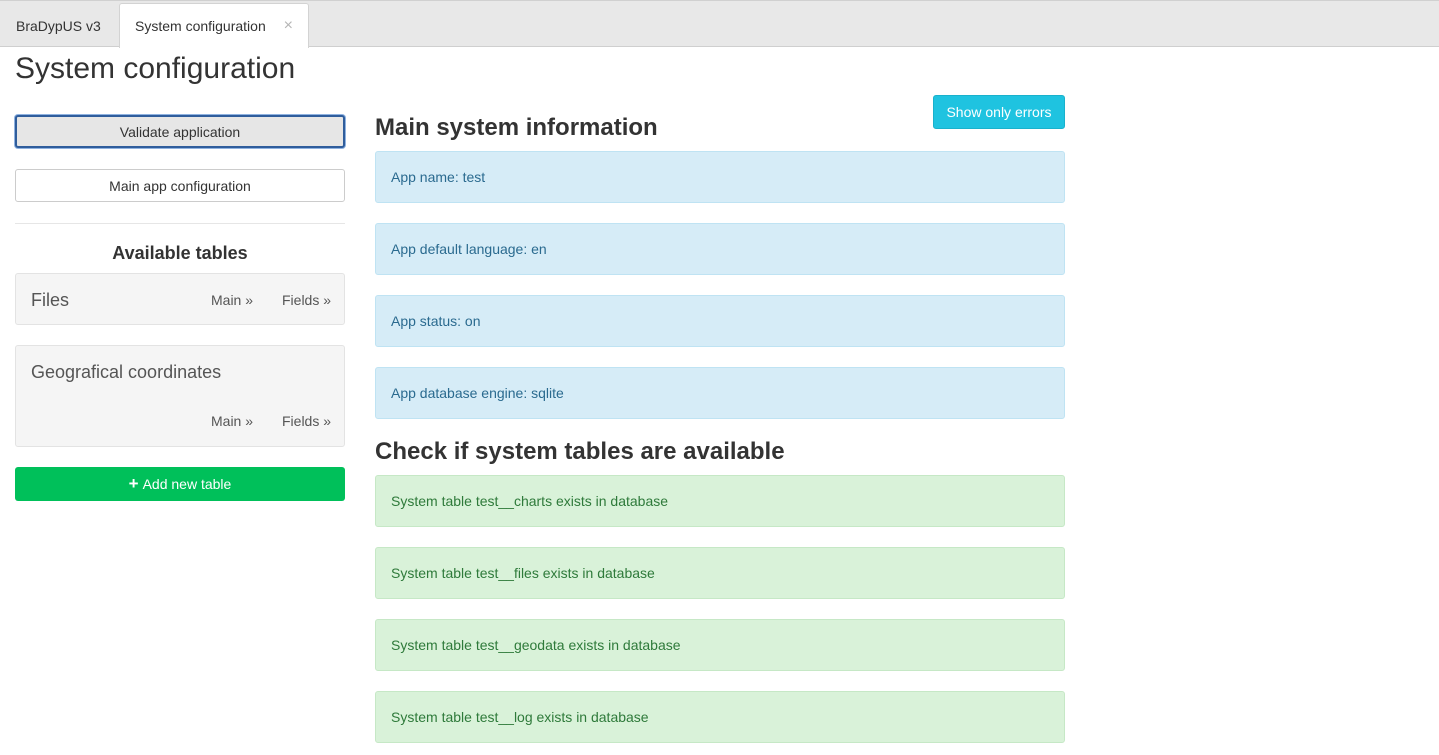  Describe the element at coordinates (288, 26) in the screenshot. I see `close-icon: ×` at that location.